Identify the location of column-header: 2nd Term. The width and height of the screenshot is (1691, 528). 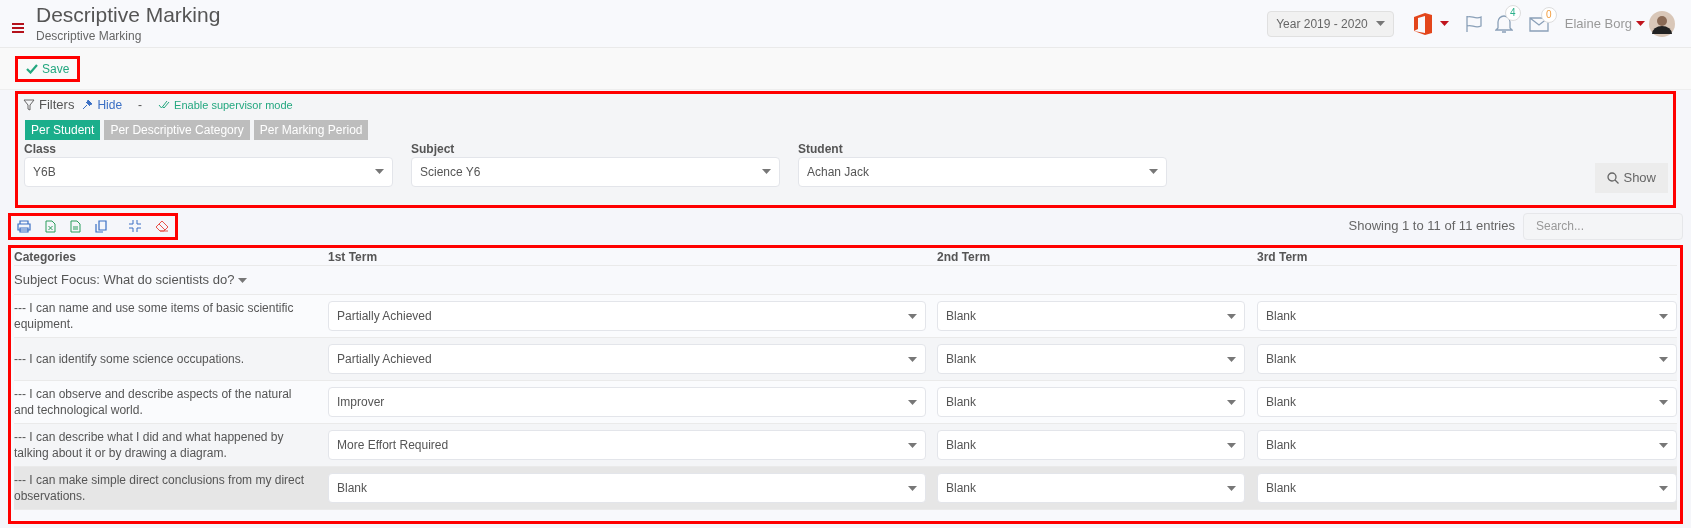
(964, 257).